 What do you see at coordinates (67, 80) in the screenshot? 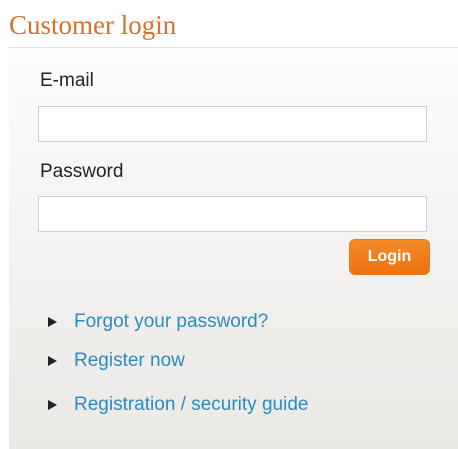
I see `email-label: E-mail` at bounding box center [67, 80].